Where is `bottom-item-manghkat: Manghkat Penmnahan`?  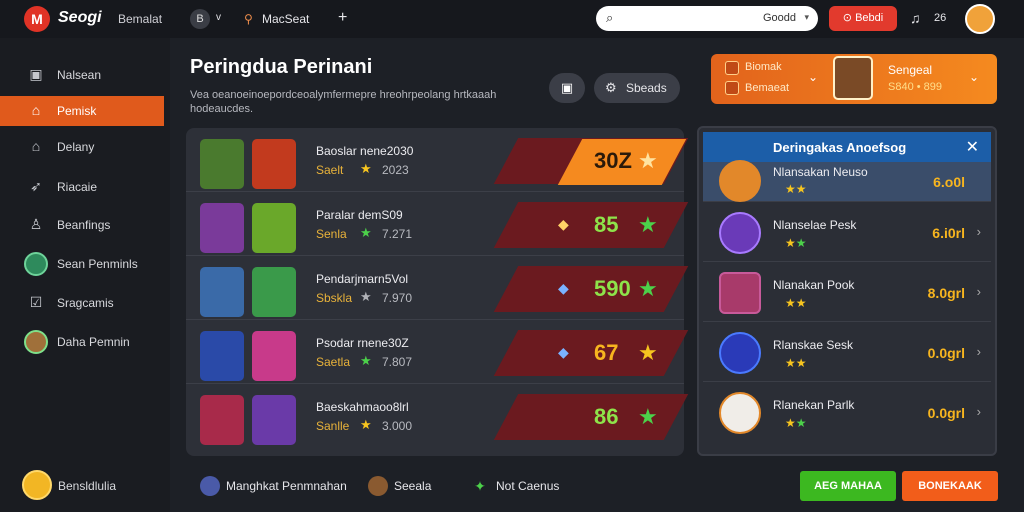 bottom-item-manghkat: Manghkat Penmnahan is located at coordinates (275, 486).